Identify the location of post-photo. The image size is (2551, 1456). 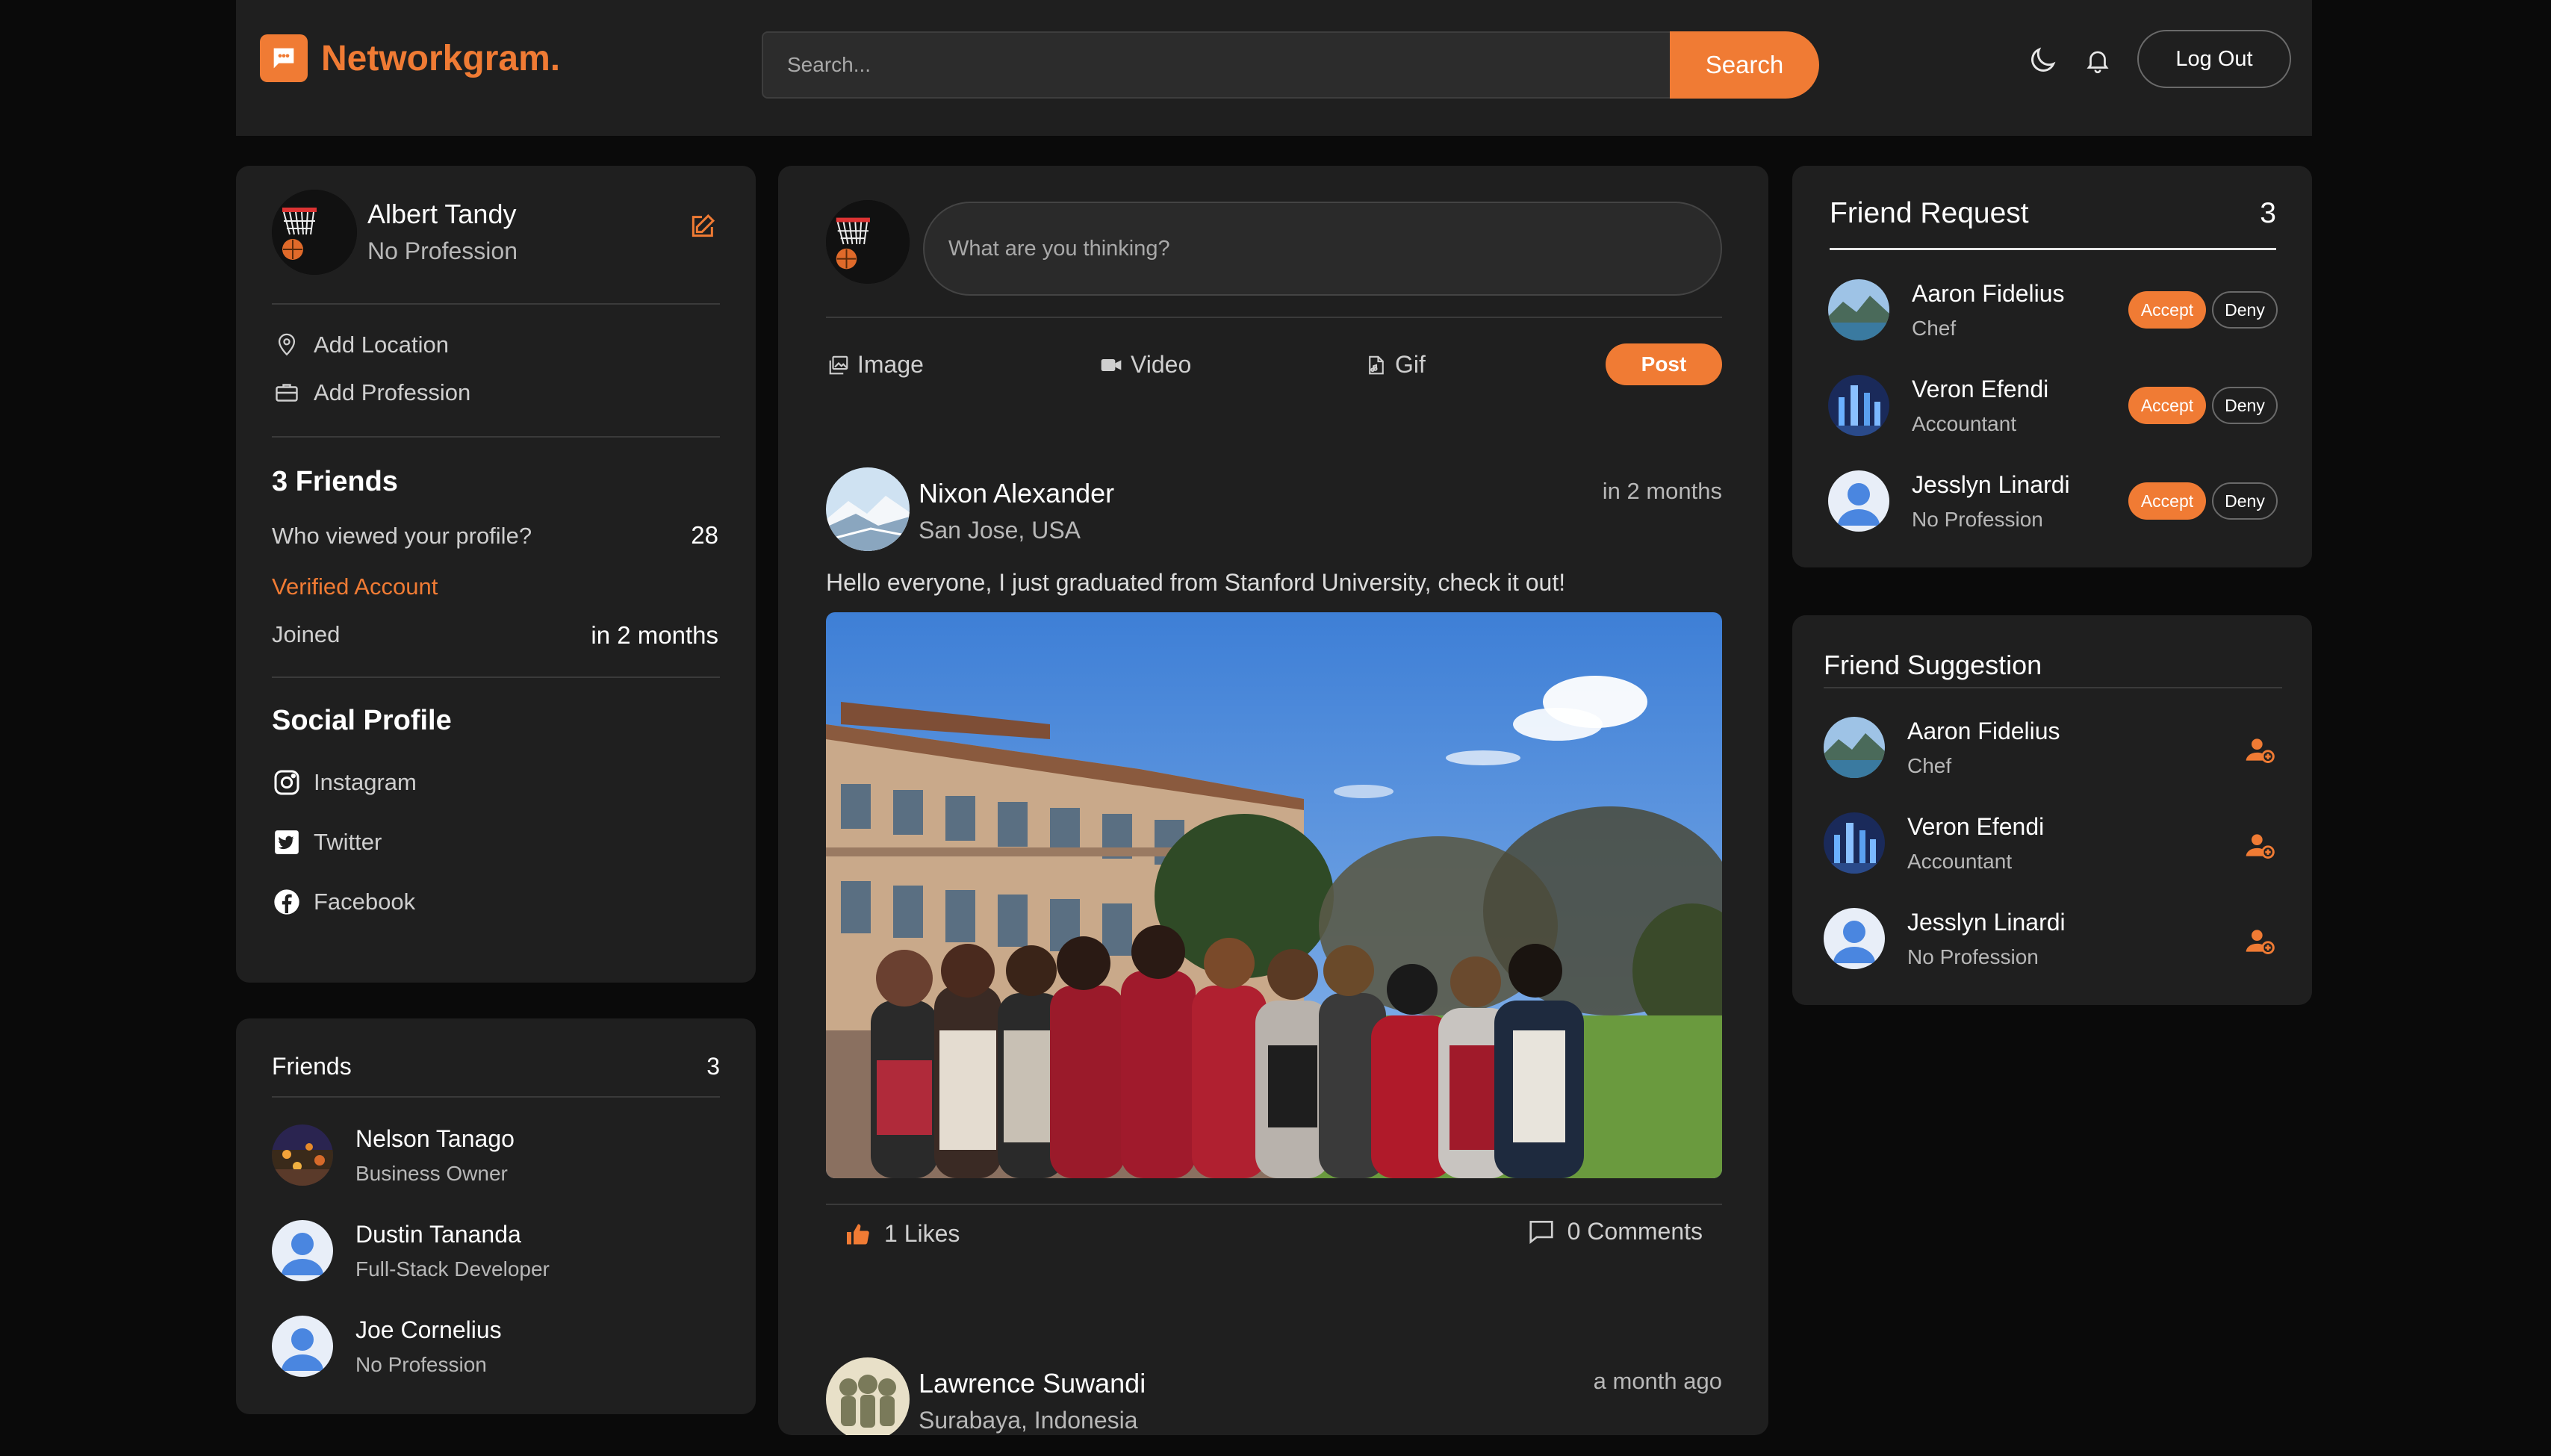
(1274, 895).